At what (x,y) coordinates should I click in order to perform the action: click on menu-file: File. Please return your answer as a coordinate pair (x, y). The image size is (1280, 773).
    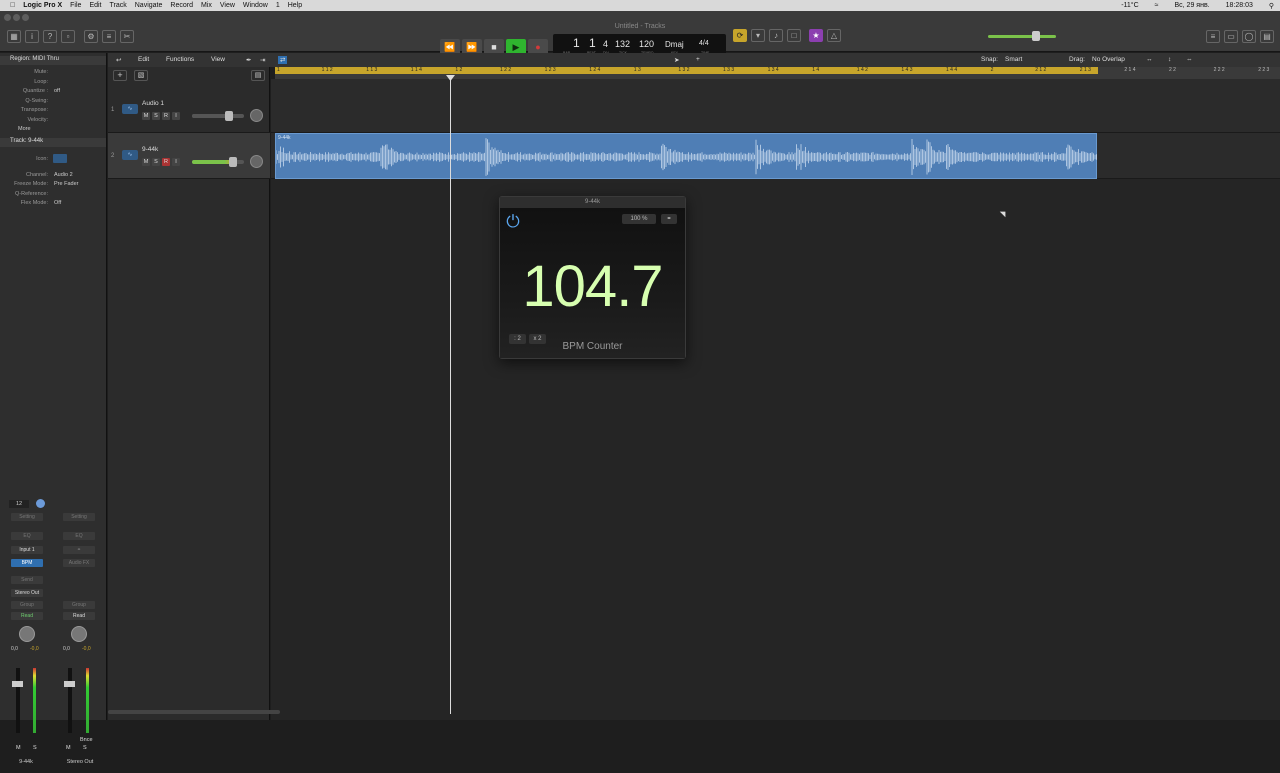
    Looking at the image, I should click on (75, 5).